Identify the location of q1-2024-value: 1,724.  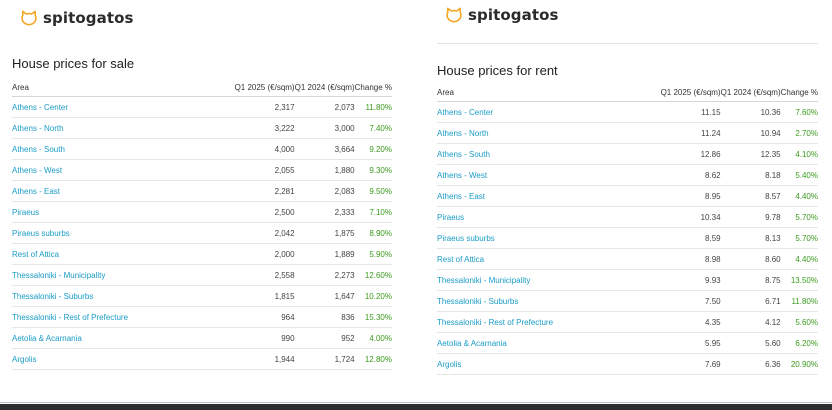
(324, 359).